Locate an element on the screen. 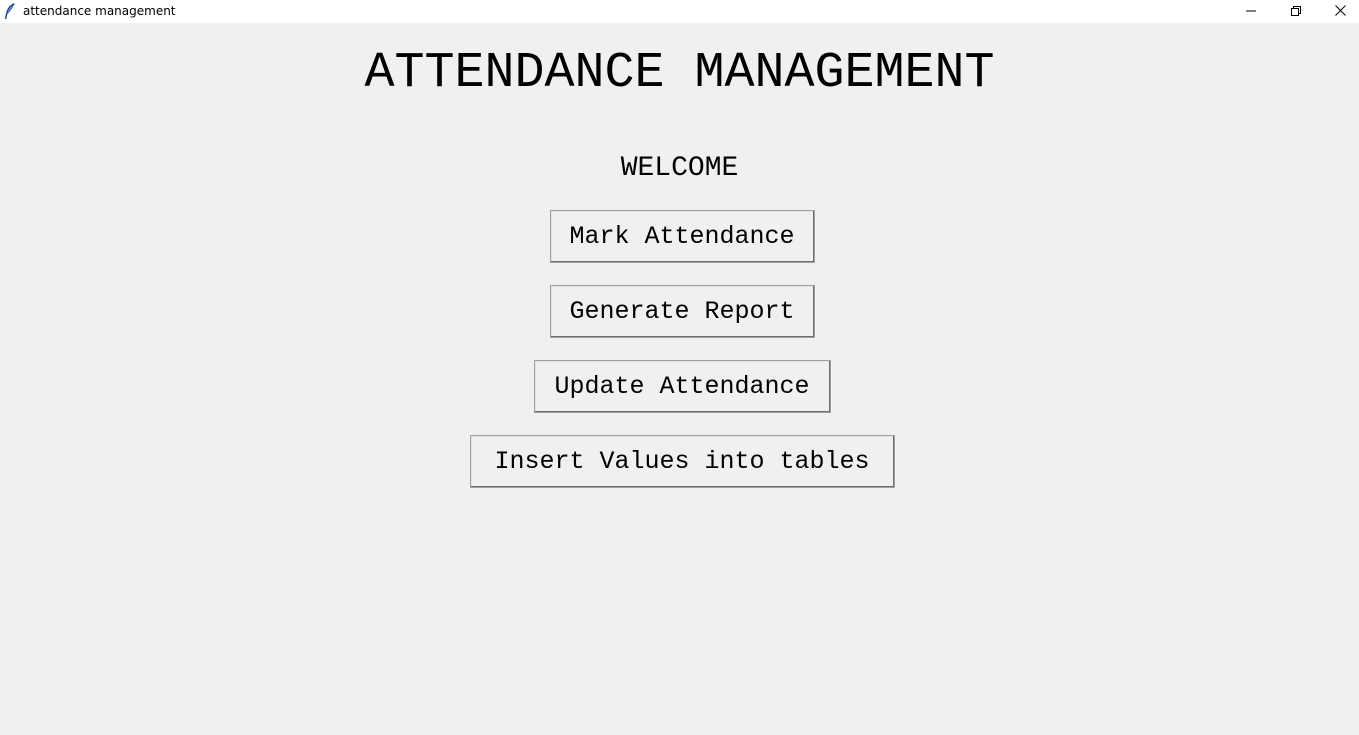 The image size is (1359, 735). title-bar: attendance management is located at coordinates (679, 11).